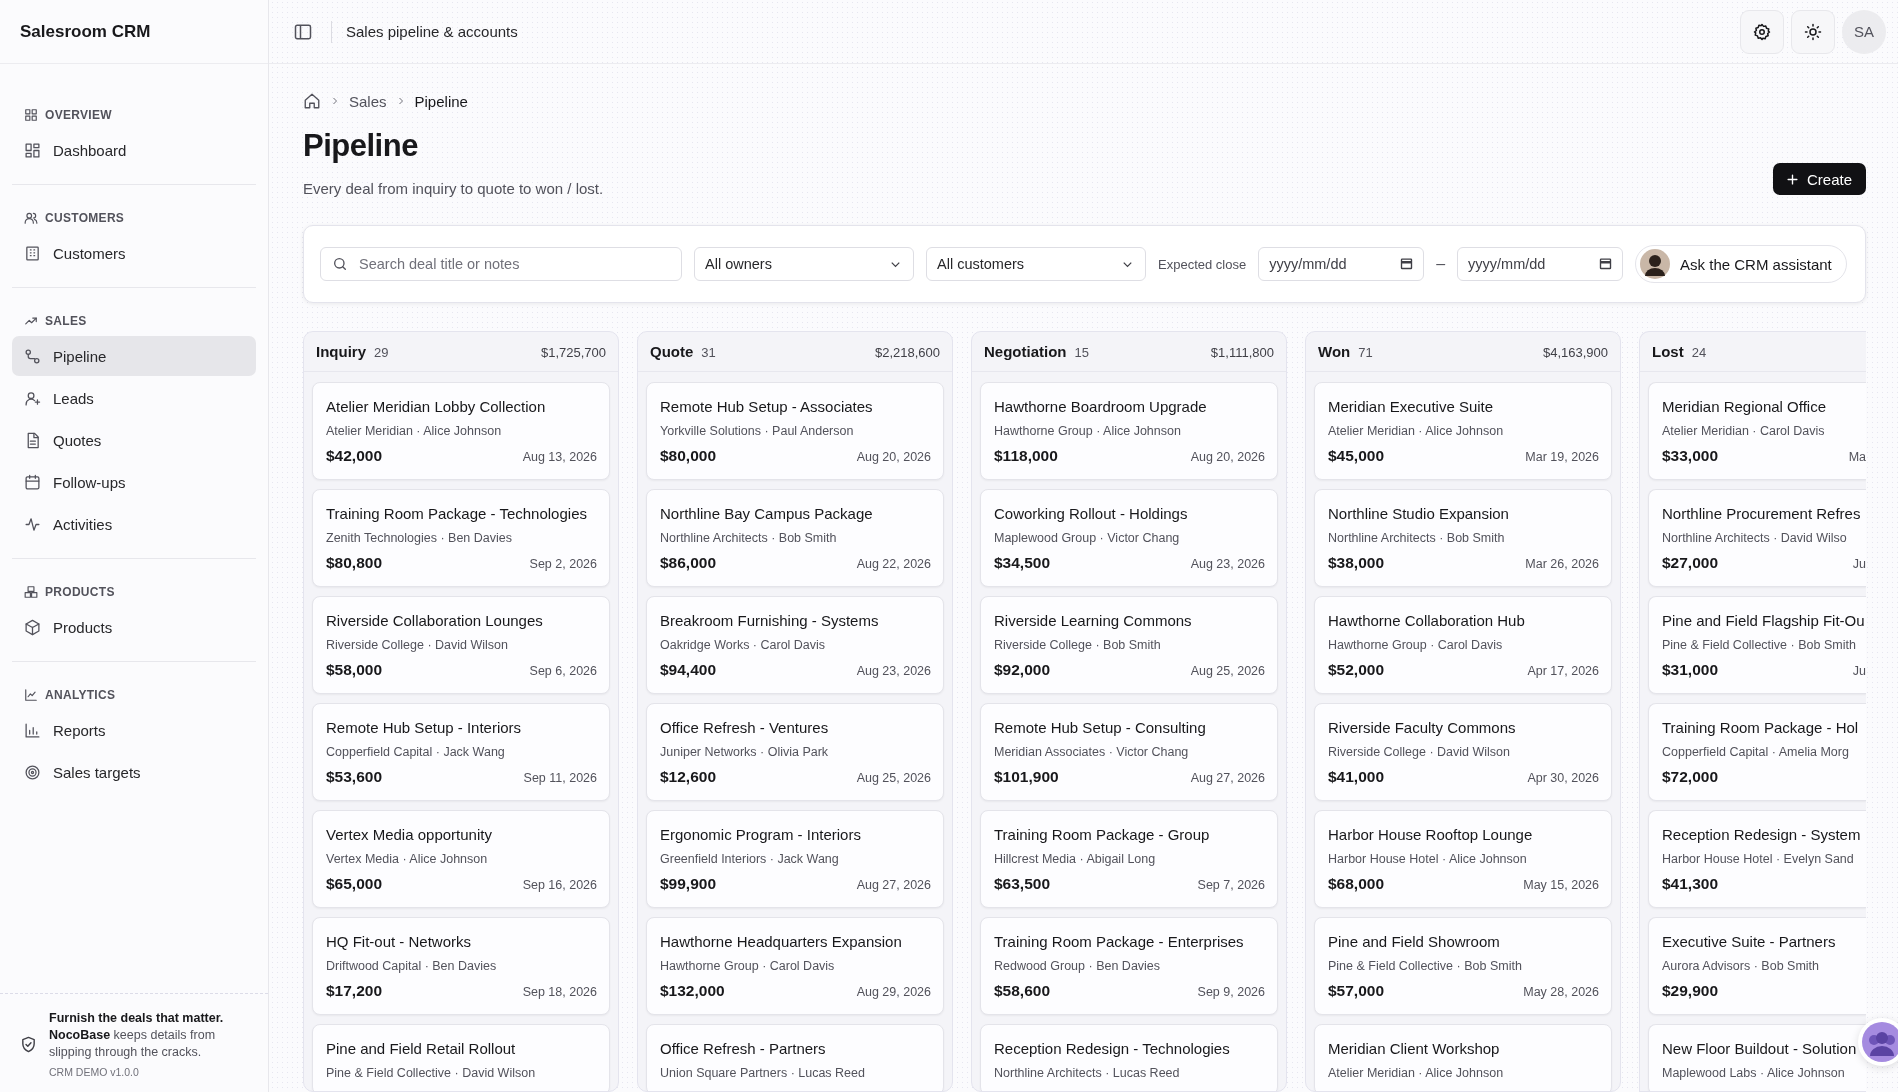  I want to click on create-button: Create, so click(1819, 179).